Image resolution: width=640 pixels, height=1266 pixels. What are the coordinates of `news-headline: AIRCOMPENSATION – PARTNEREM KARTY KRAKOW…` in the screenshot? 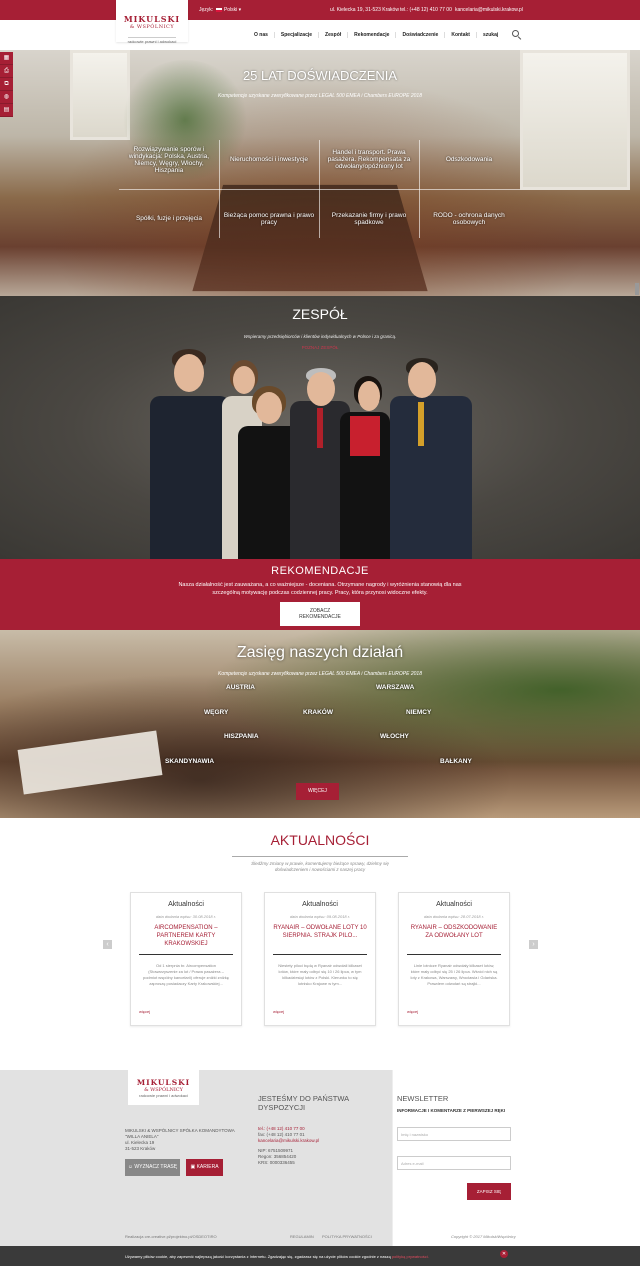 It's located at (186, 936).